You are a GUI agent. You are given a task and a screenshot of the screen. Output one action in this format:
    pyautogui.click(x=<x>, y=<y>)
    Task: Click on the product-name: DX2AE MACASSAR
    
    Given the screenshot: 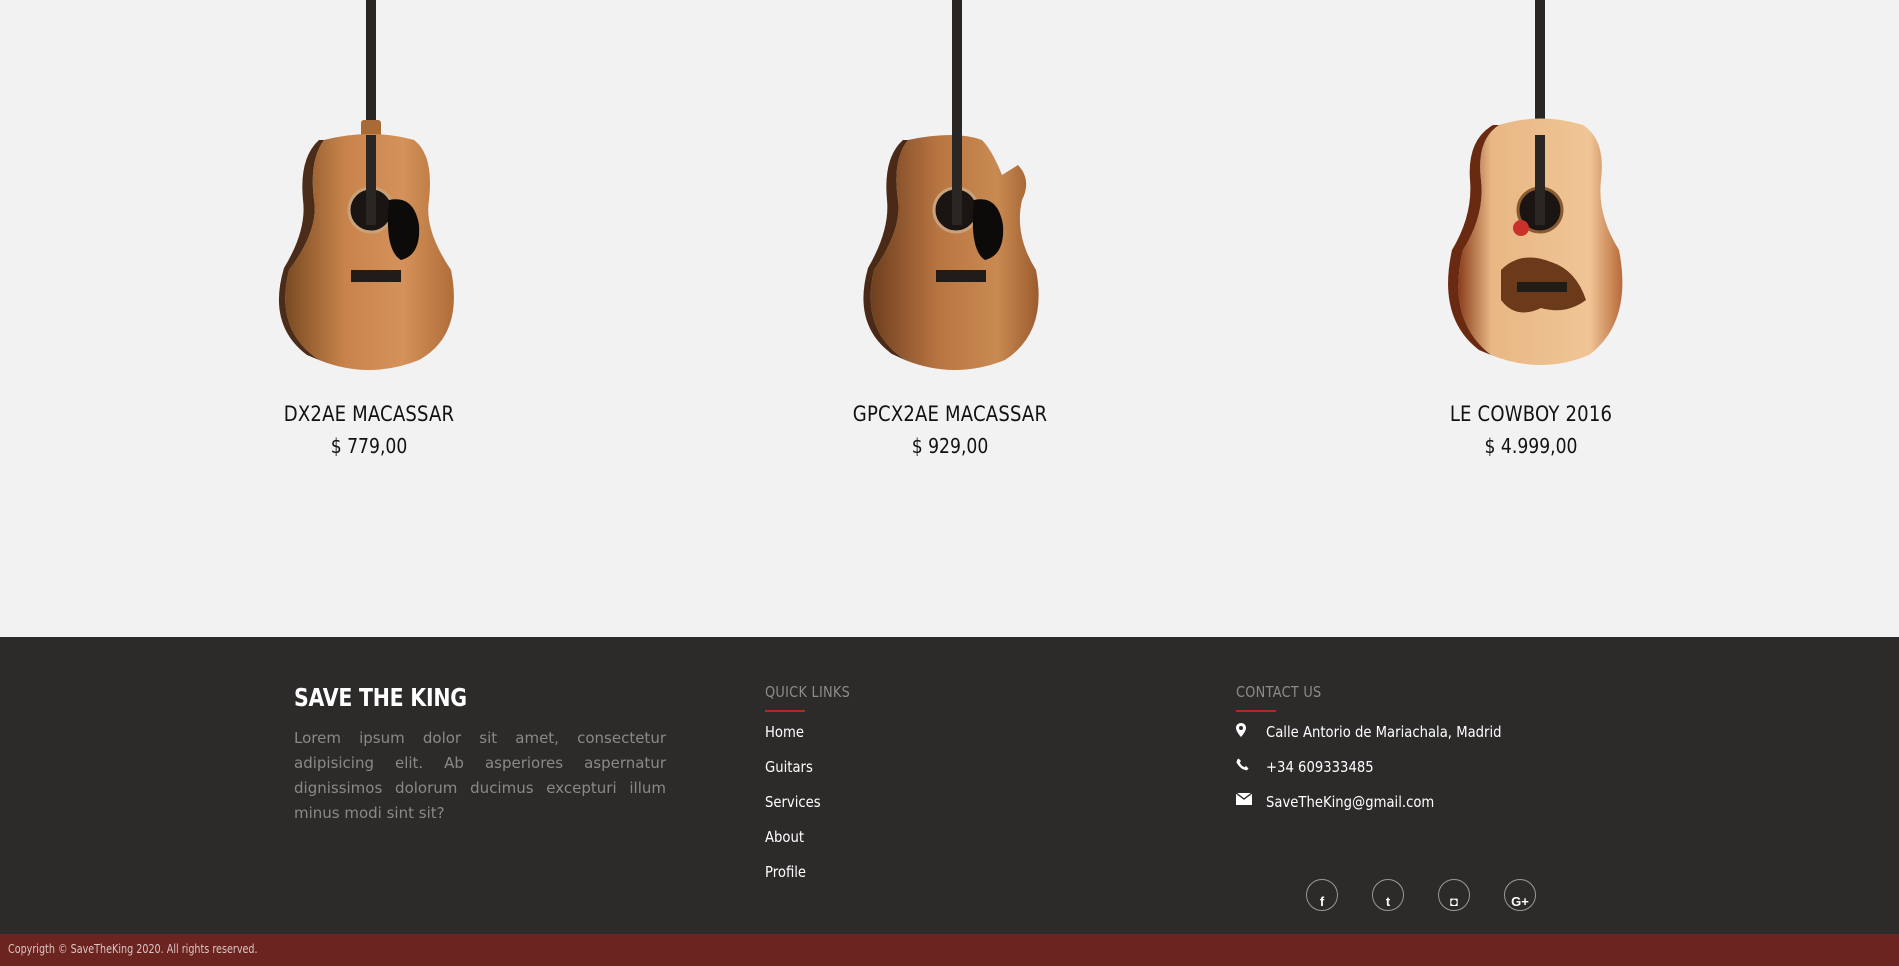 What is the action you would take?
    pyautogui.click(x=369, y=414)
    